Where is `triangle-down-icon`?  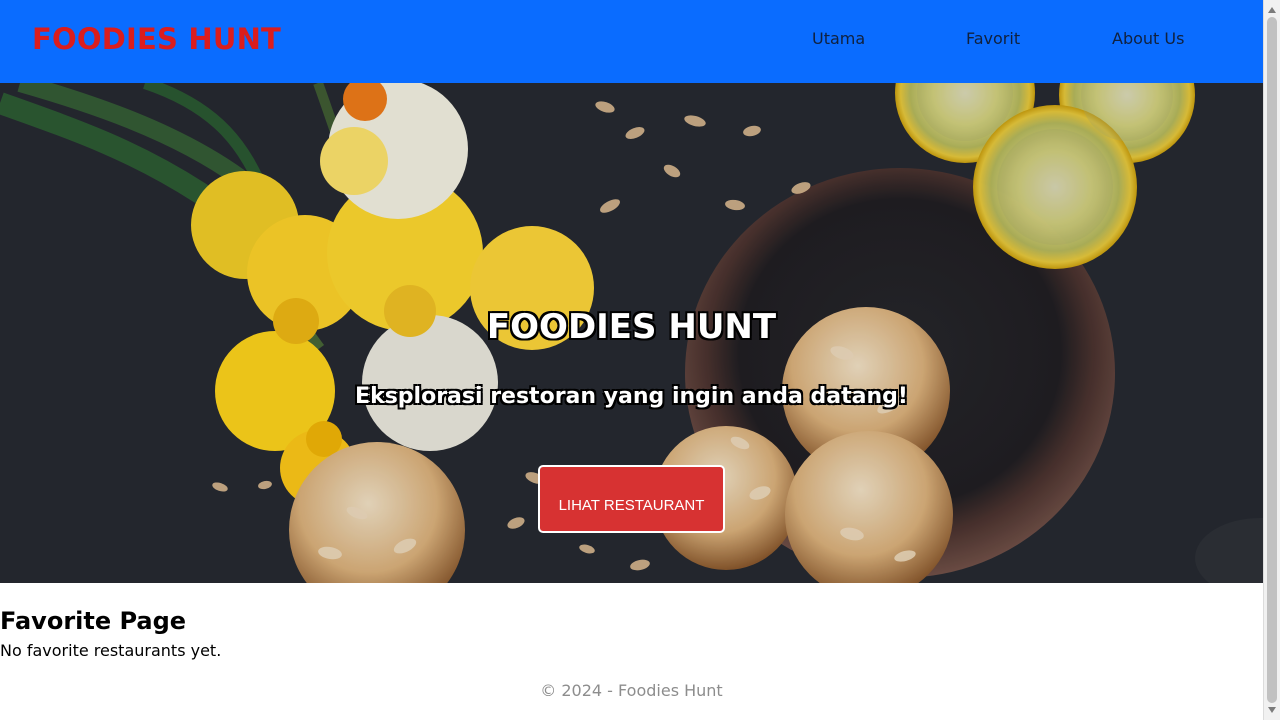
triangle-down-icon is located at coordinates (1272, 710).